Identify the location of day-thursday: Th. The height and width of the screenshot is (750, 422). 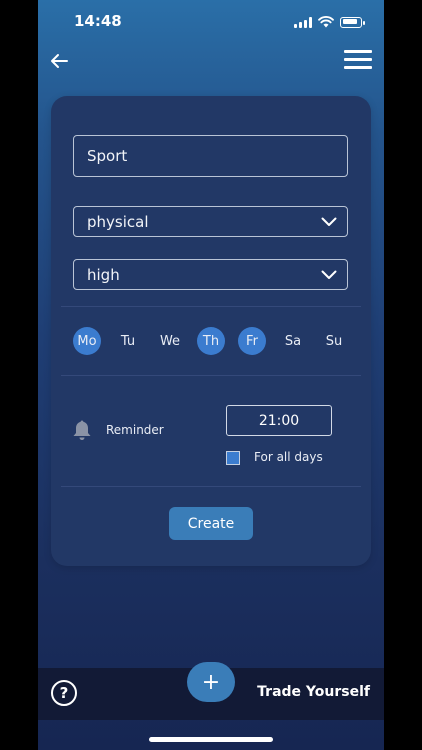
(211, 341).